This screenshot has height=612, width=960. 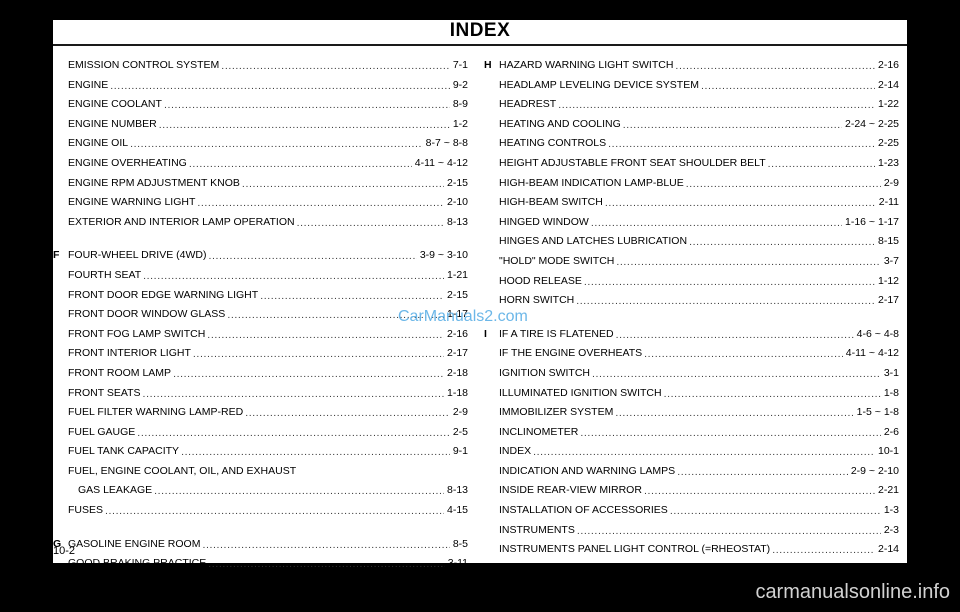 What do you see at coordinates (115, 490) in the screenshot?
I see `index-entry-title: GAS LEAKAGE` at bounding box center [115, 490].